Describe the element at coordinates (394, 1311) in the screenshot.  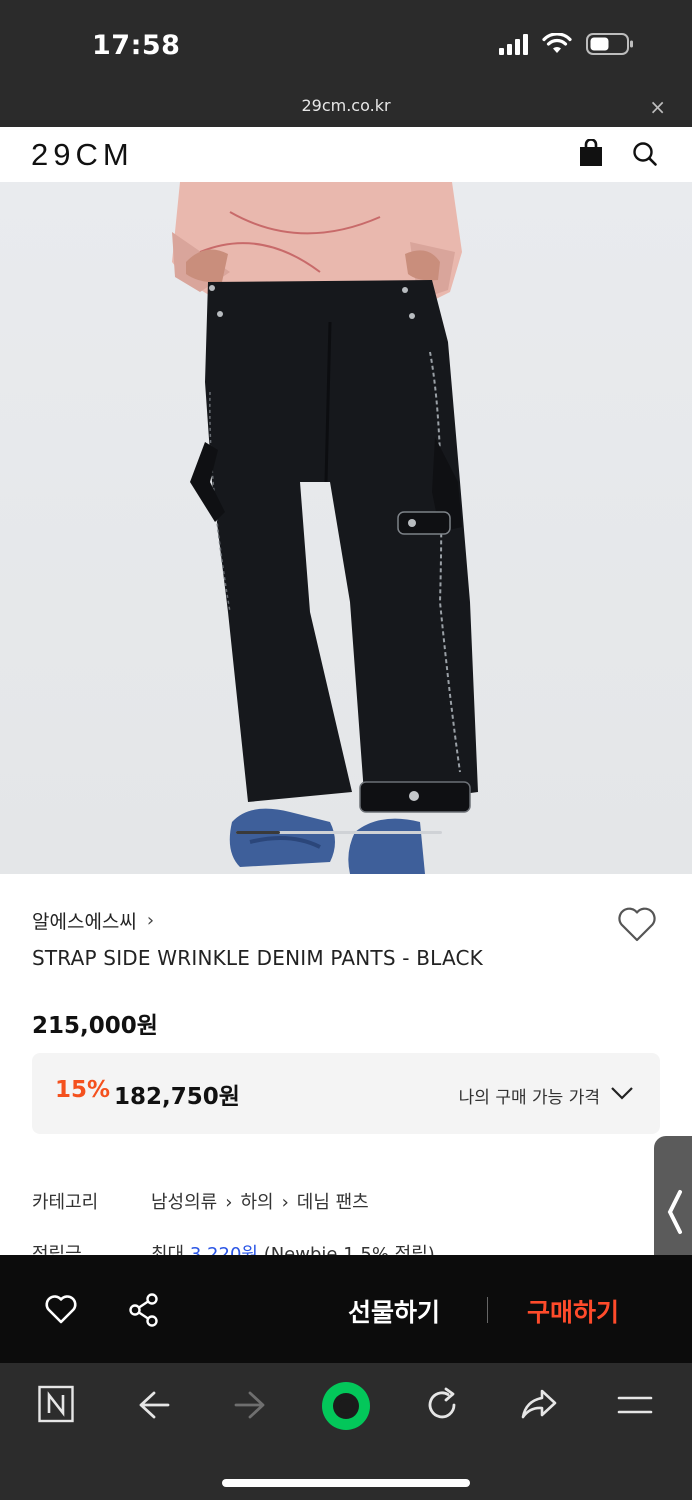
I see `gift-button: 선물하기` at that location.